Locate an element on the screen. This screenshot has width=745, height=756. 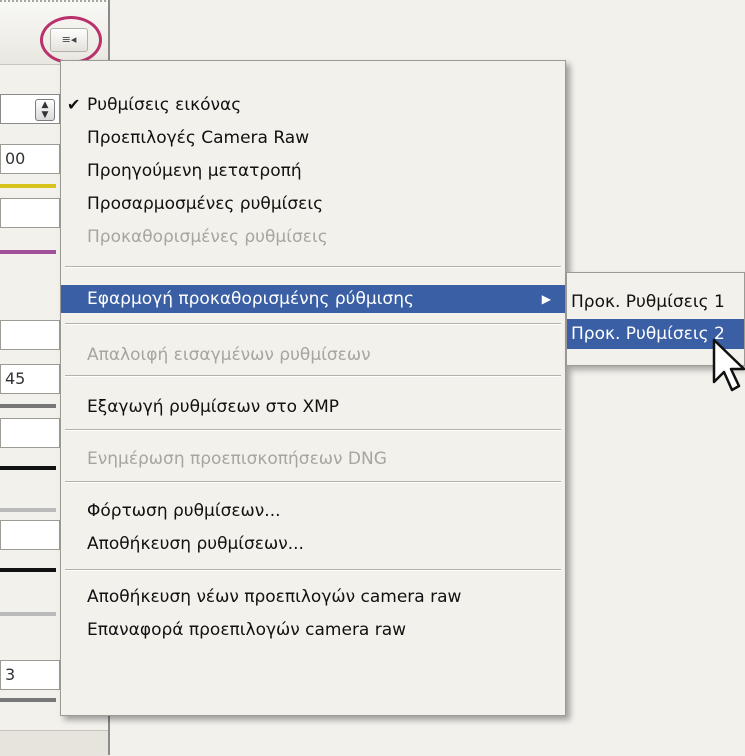
value-field-text: 45 is located at coordinates (15, 378).